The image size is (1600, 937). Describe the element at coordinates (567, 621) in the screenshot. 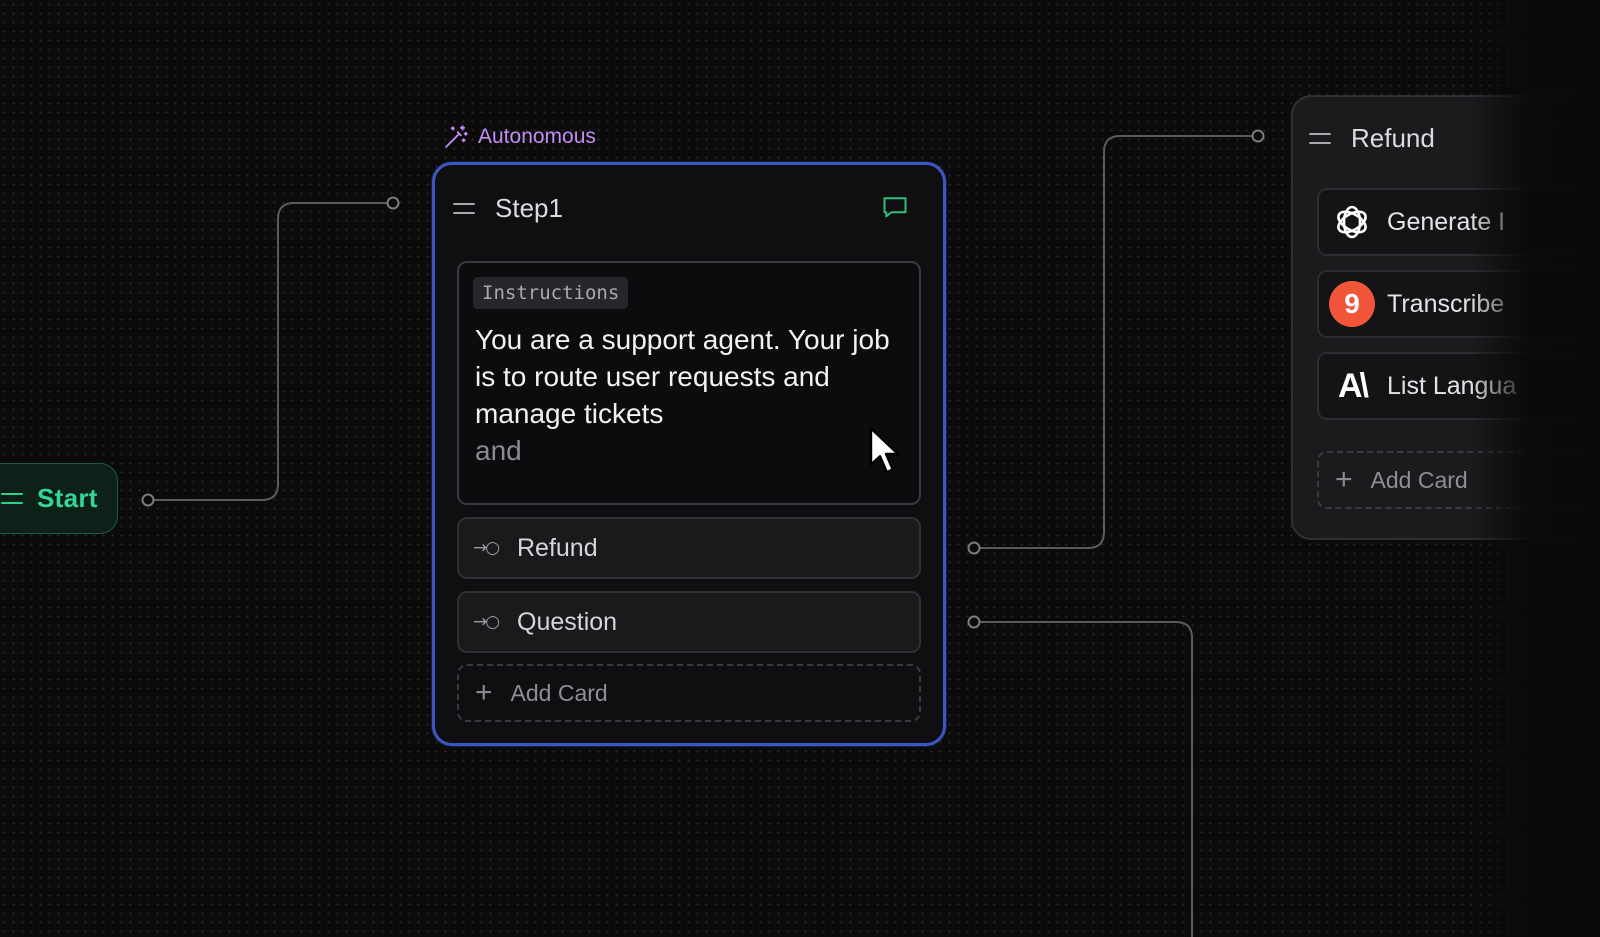

I see `route-label: Question` at that location.